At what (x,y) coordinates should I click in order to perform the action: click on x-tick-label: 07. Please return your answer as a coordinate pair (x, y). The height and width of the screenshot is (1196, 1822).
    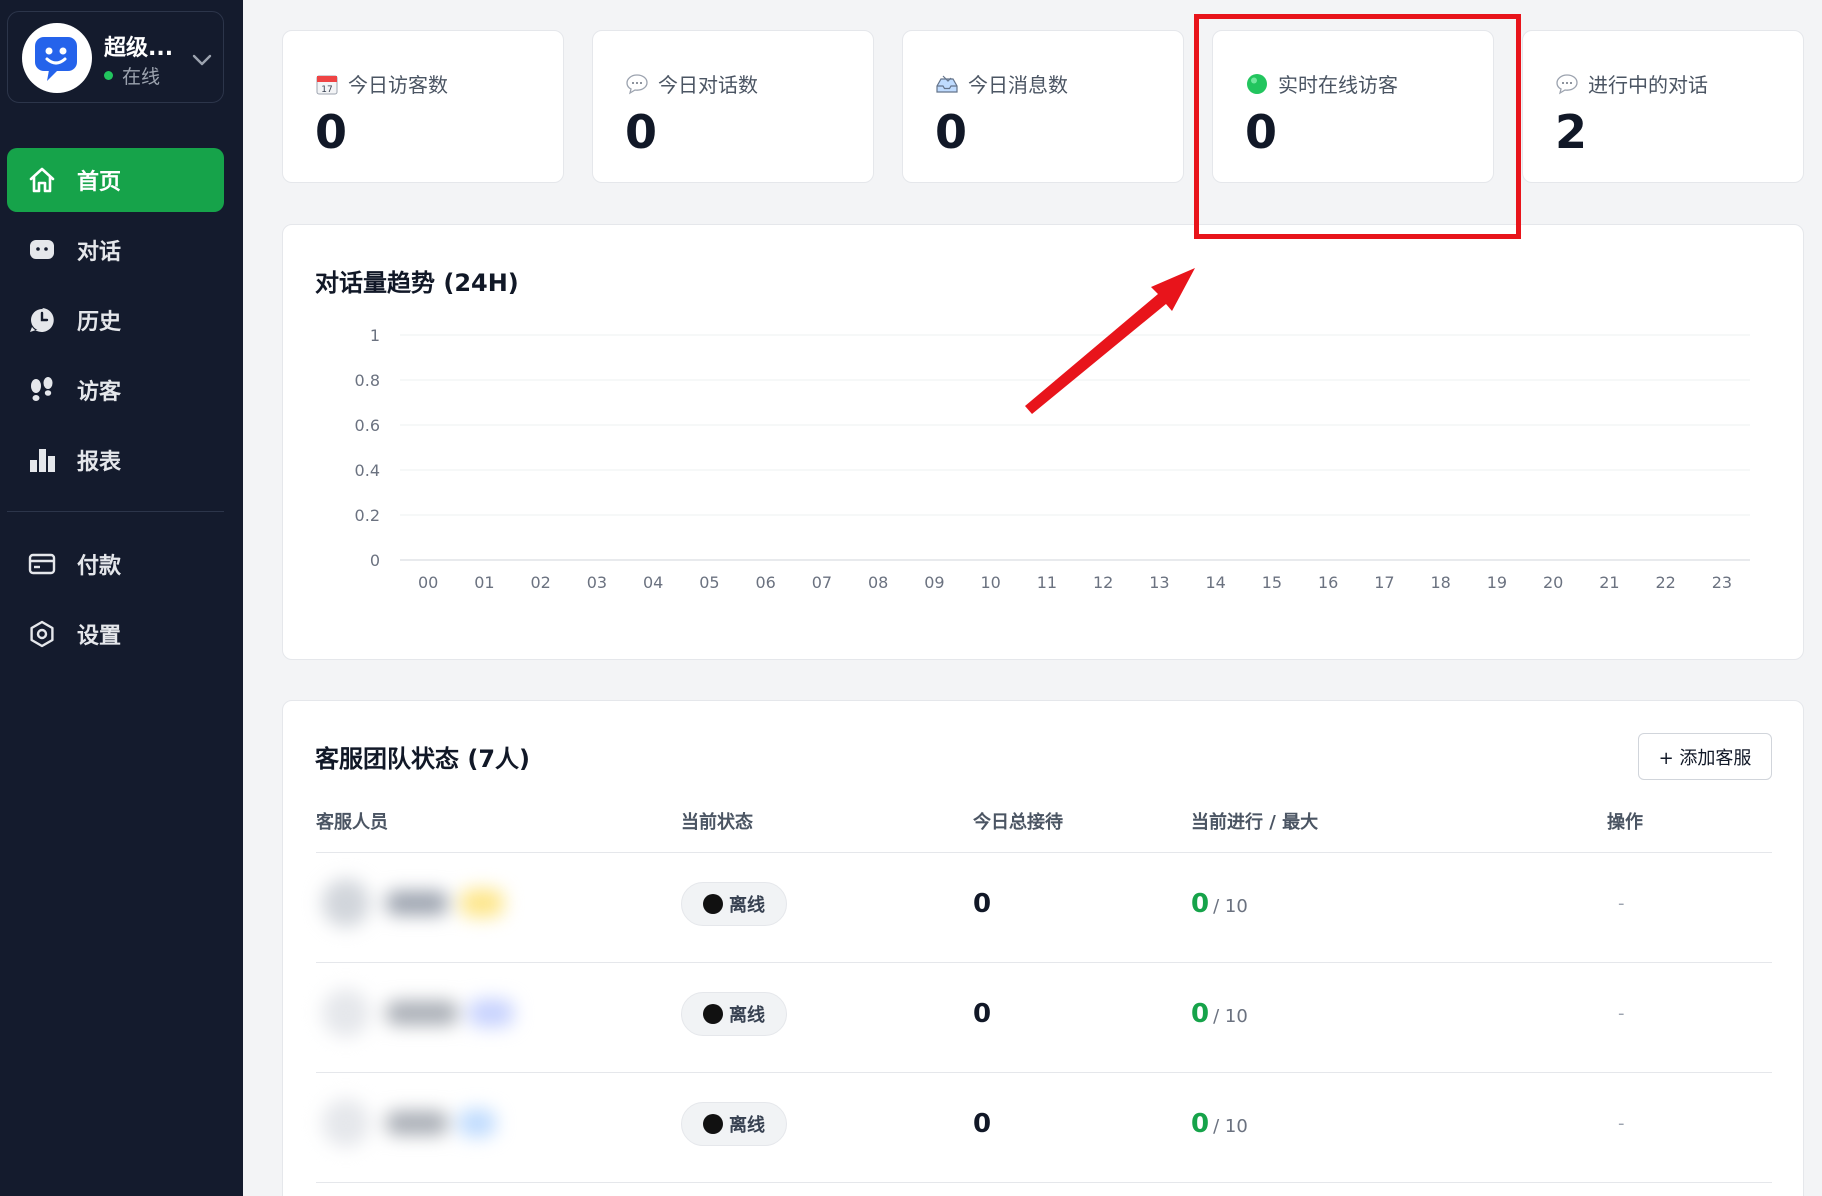
    Looking at the image, I should click on (822, 582).